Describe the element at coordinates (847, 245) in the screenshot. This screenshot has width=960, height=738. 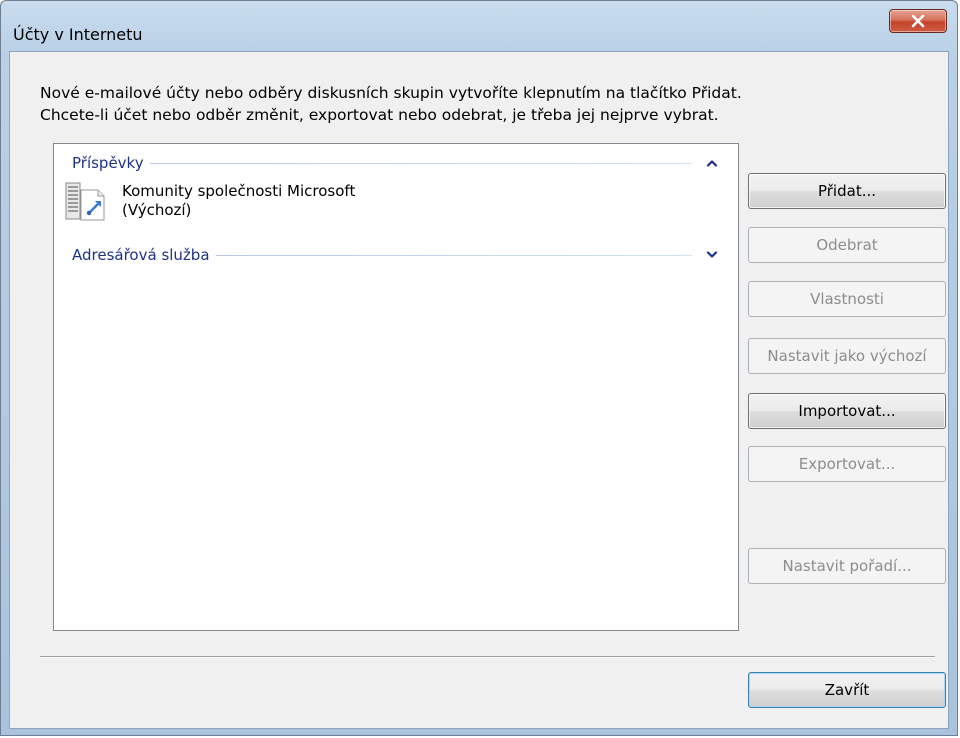
I see `remove-button: Odebrat` at that location.